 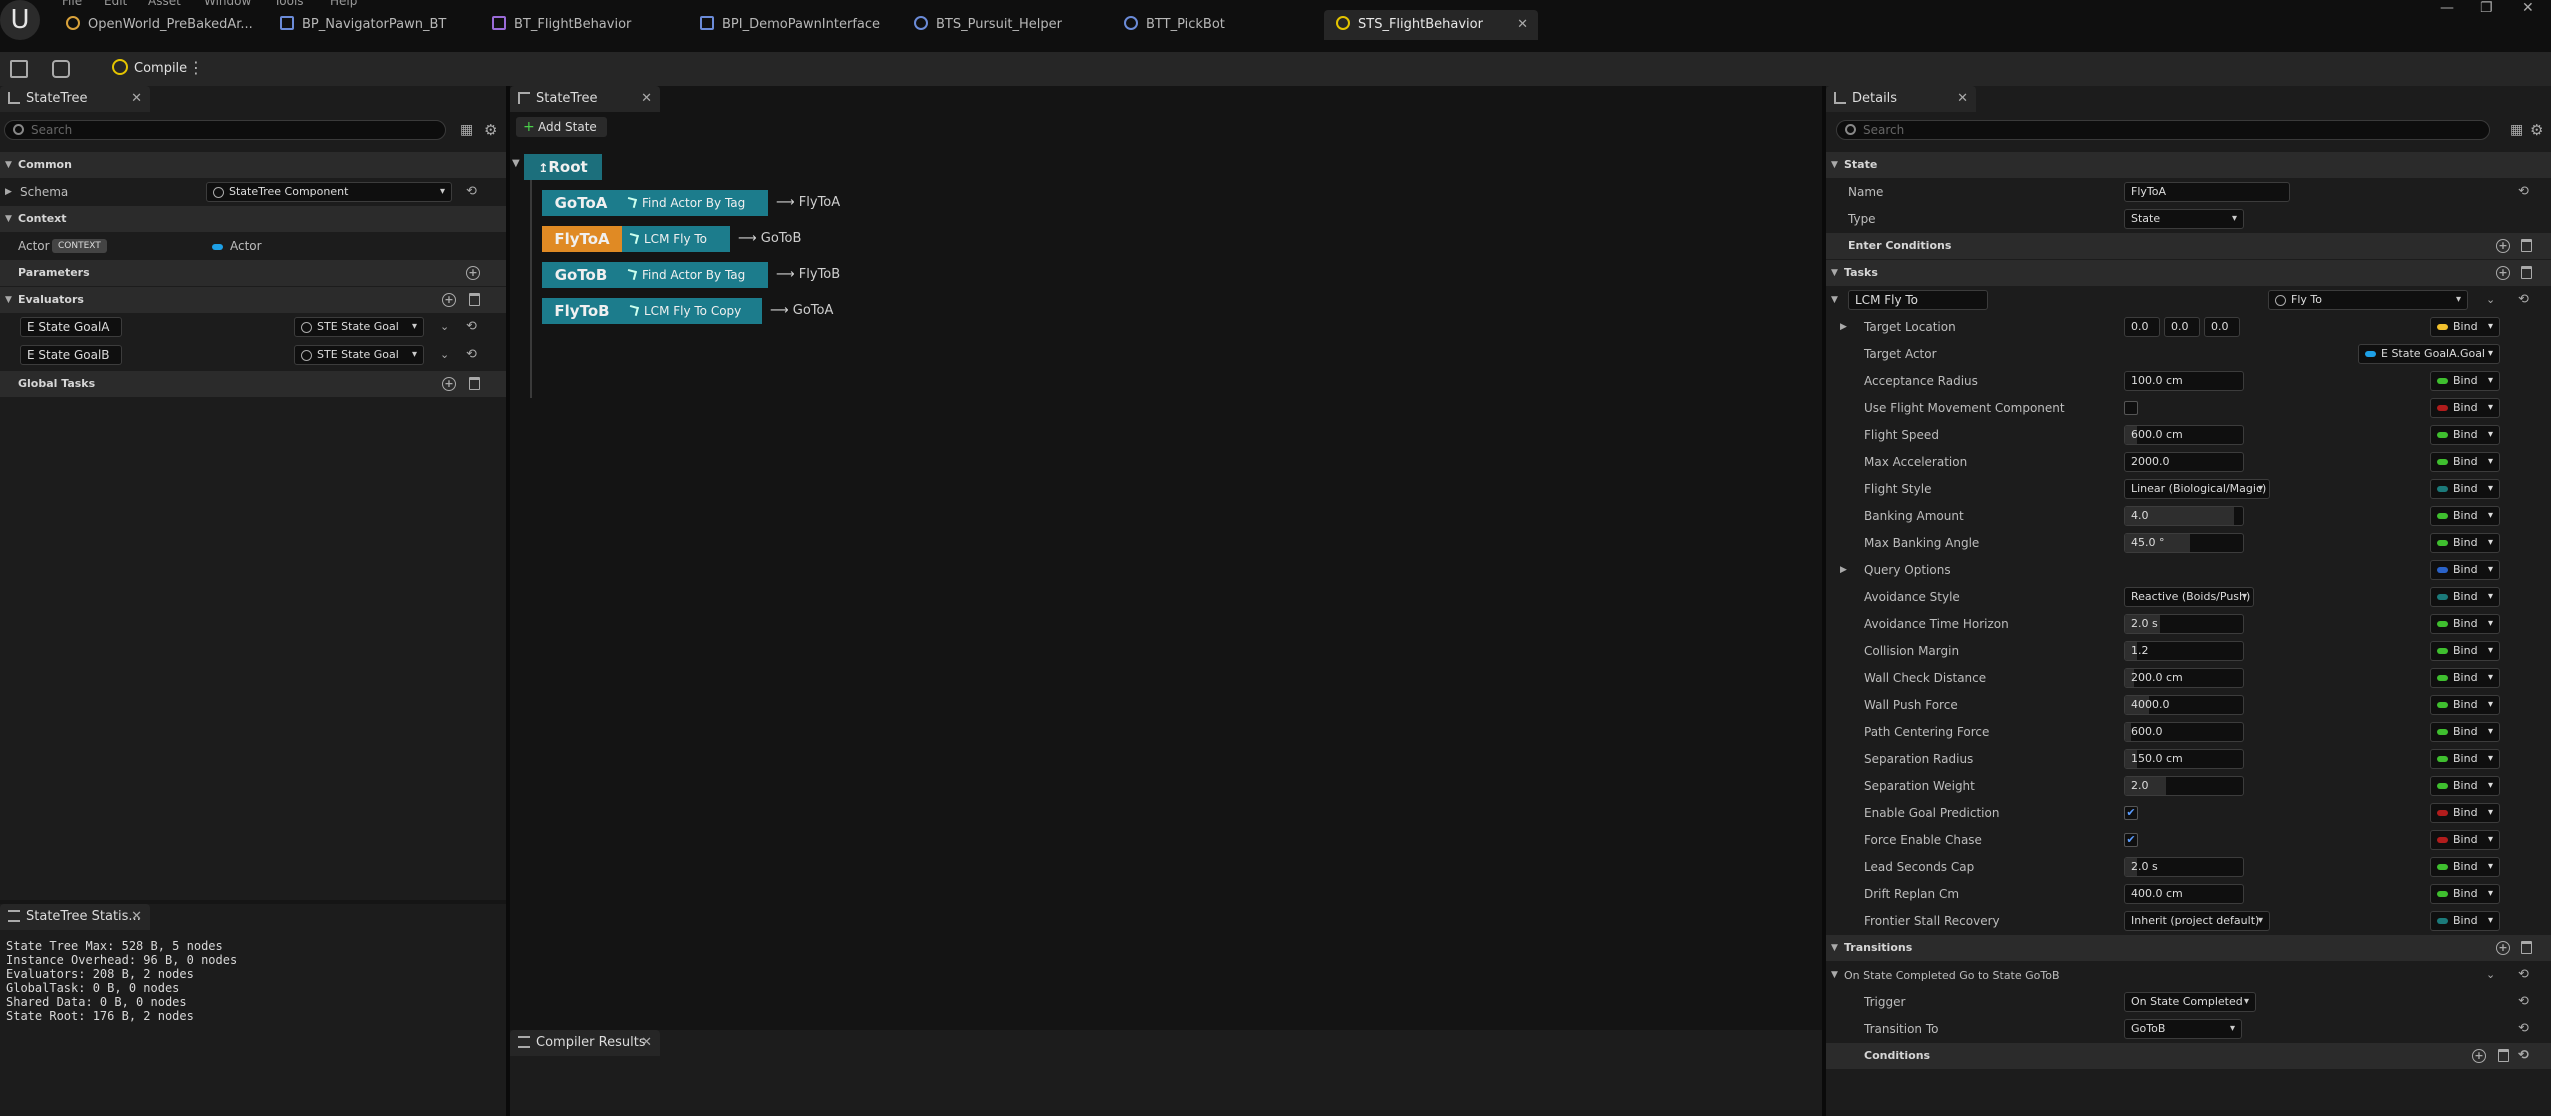 What do you see at coordinates (71, 355) in the screenshot?
I see `evaluator-name-field: E State GoalB` at bounding box center [71, 355].